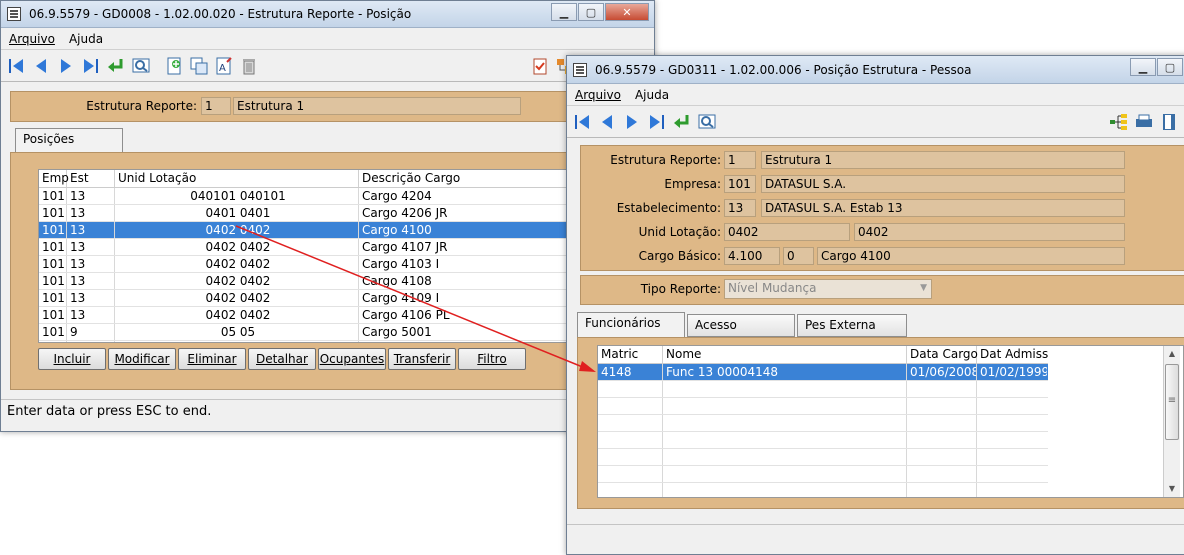 Image resolution: width=1184 pixels, height=555 pixels. Describe the element at coordinates (943, 208) in the screenshot. I see `estab-desc-field: DATASUL S.A. Estab 13` at that location.